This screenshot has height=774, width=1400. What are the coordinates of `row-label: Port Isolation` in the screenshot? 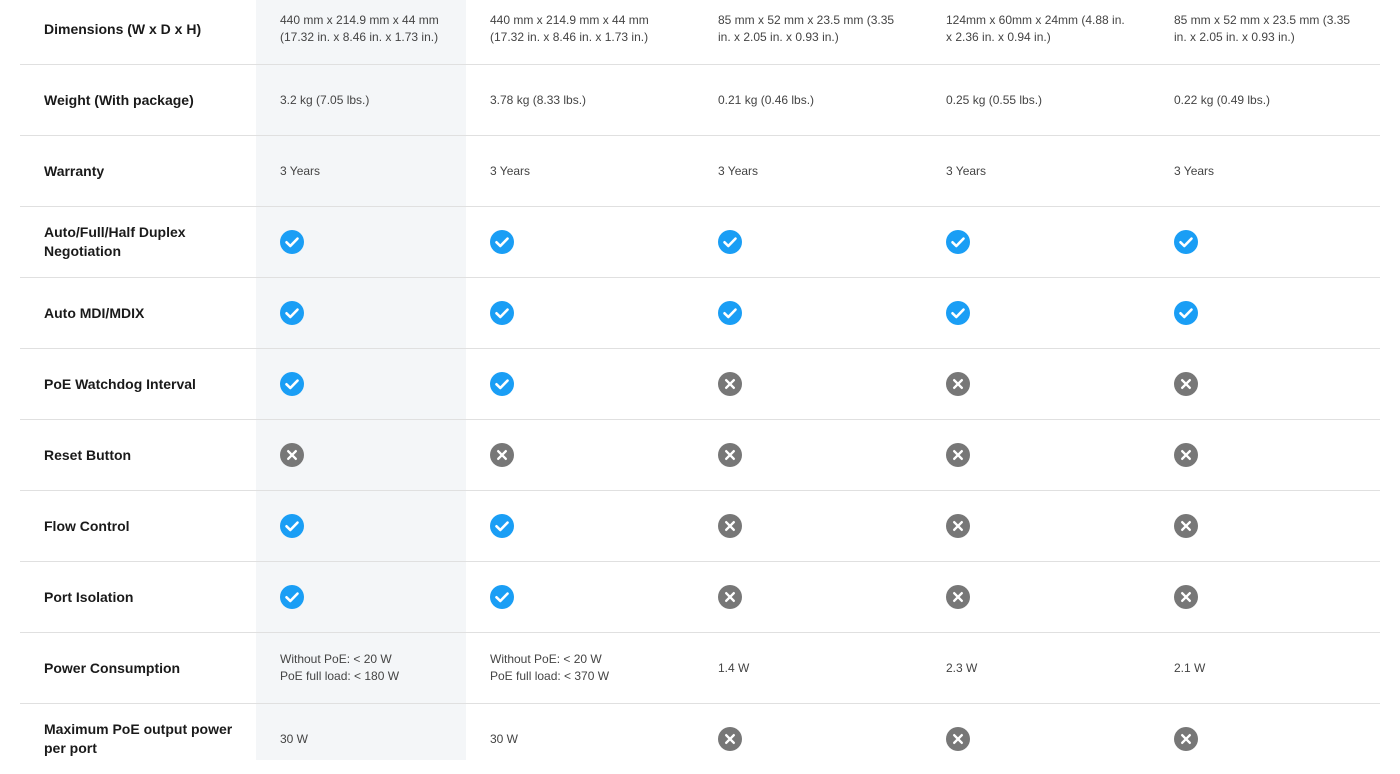 It's located at (89, 596).